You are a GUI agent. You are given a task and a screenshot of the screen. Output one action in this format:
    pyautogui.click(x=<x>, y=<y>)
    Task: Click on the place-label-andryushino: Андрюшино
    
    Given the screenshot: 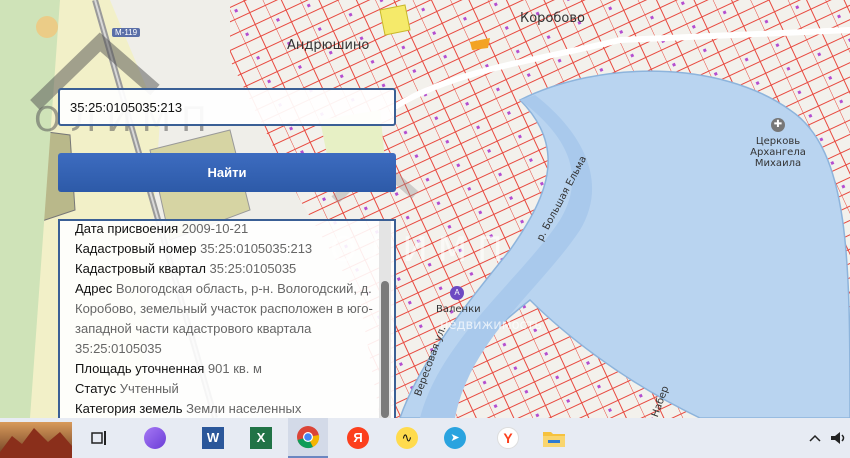 What is the action you would take?
    pyautogui.click(x=328, y=45)
    